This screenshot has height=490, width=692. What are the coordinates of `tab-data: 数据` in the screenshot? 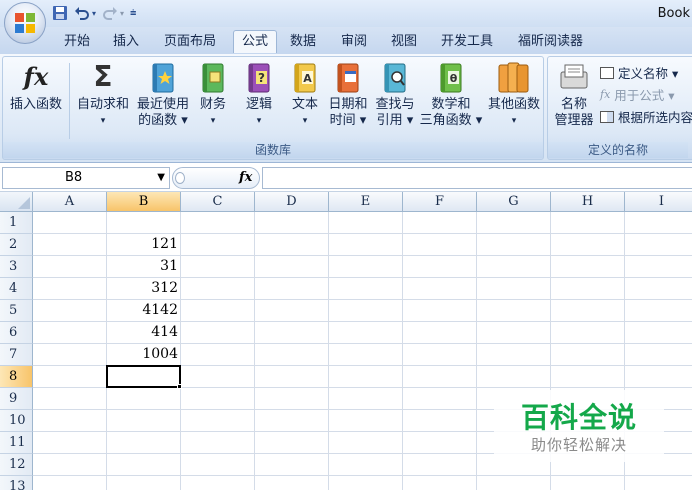 It's located at (303, 42).